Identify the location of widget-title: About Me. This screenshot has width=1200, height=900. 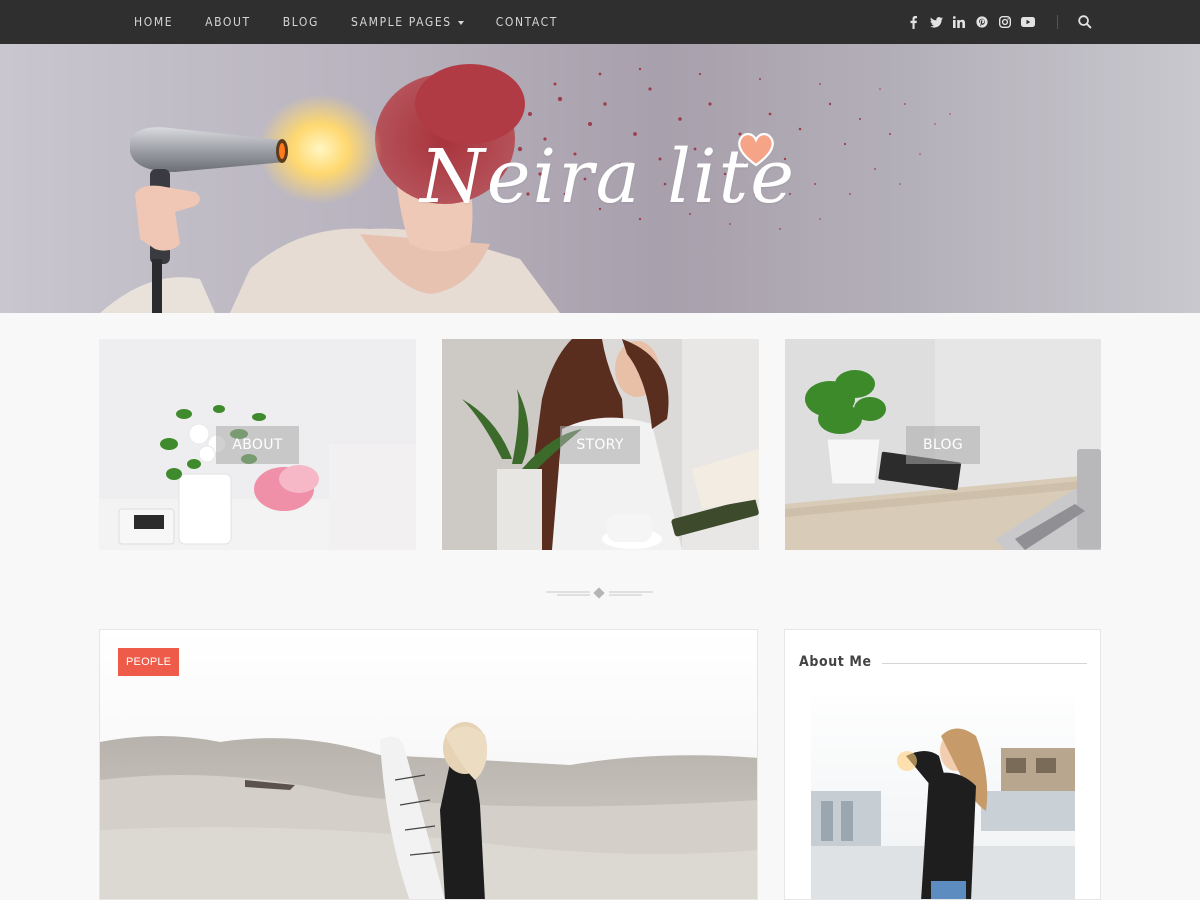
(840, 662).